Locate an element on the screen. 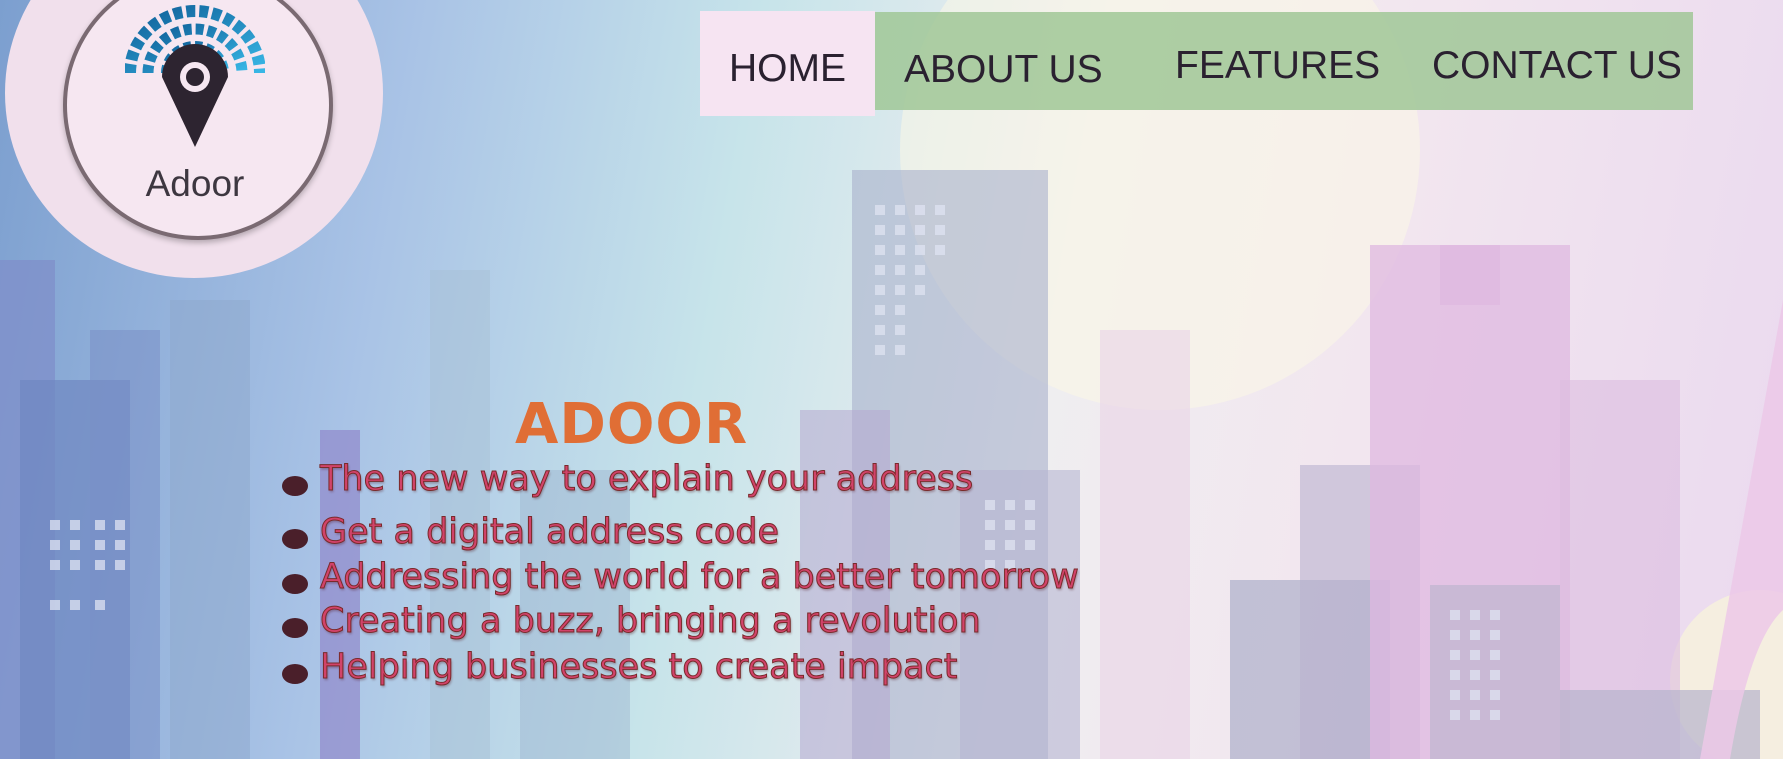 Image resolution: width=1783 pixels, height=759 pixels. hero-title: ADOOR is located at coordinates (632, 424).